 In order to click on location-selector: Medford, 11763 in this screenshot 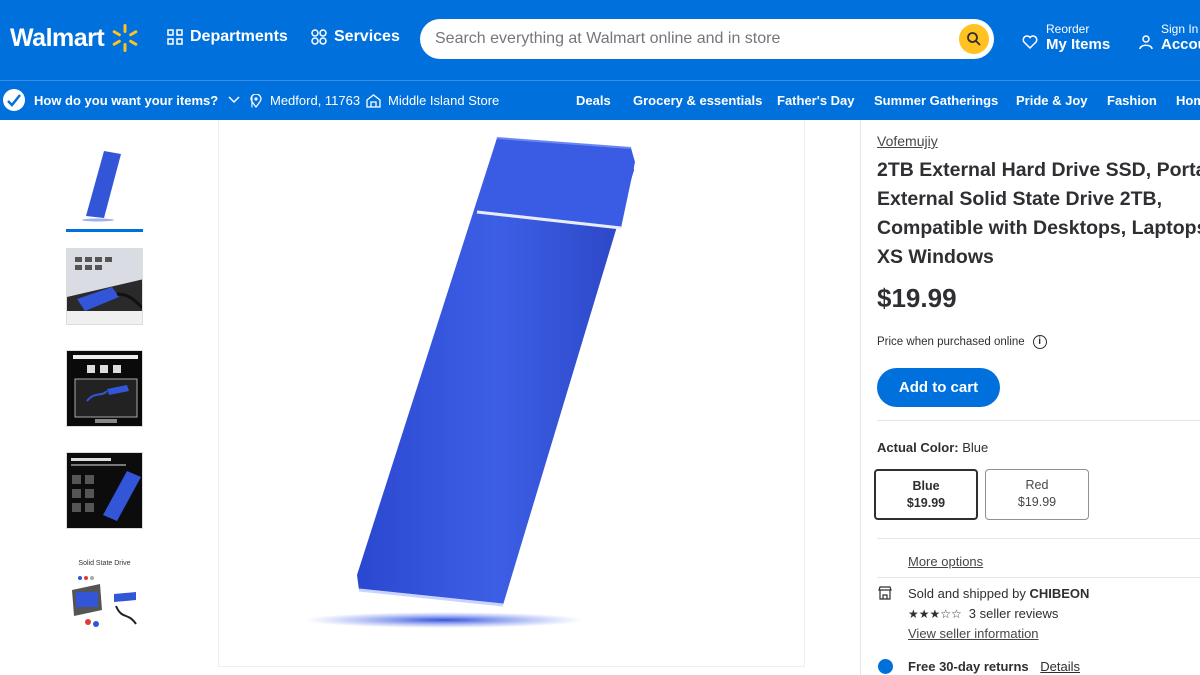, I will do `click(305, 100)`.